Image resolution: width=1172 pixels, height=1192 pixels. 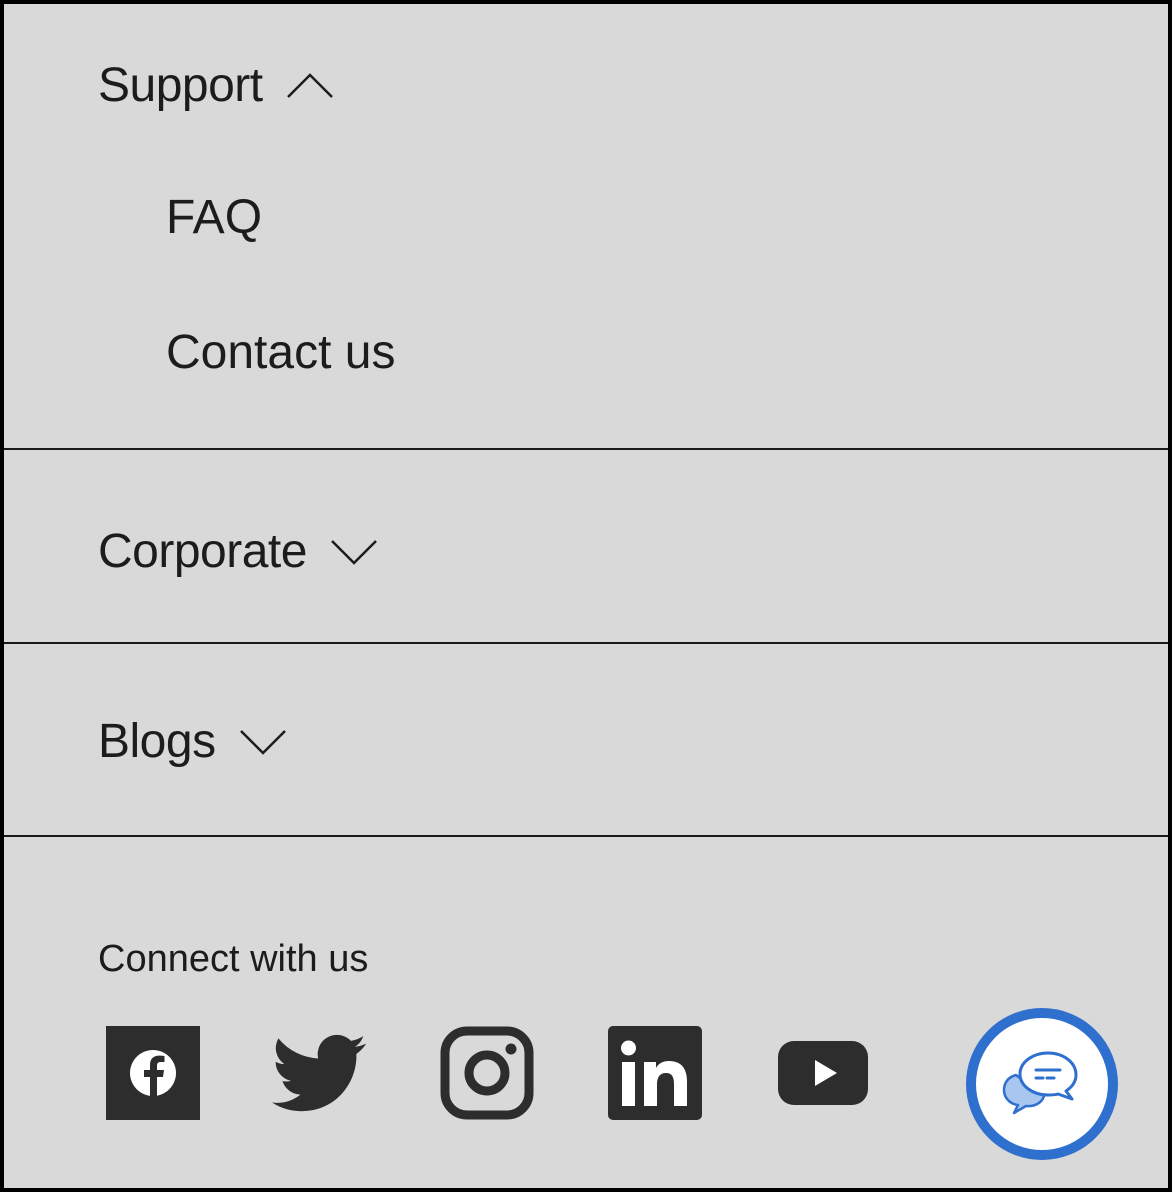 I want to click on connect-heading: Connect with us, so click(x=233, y=959).